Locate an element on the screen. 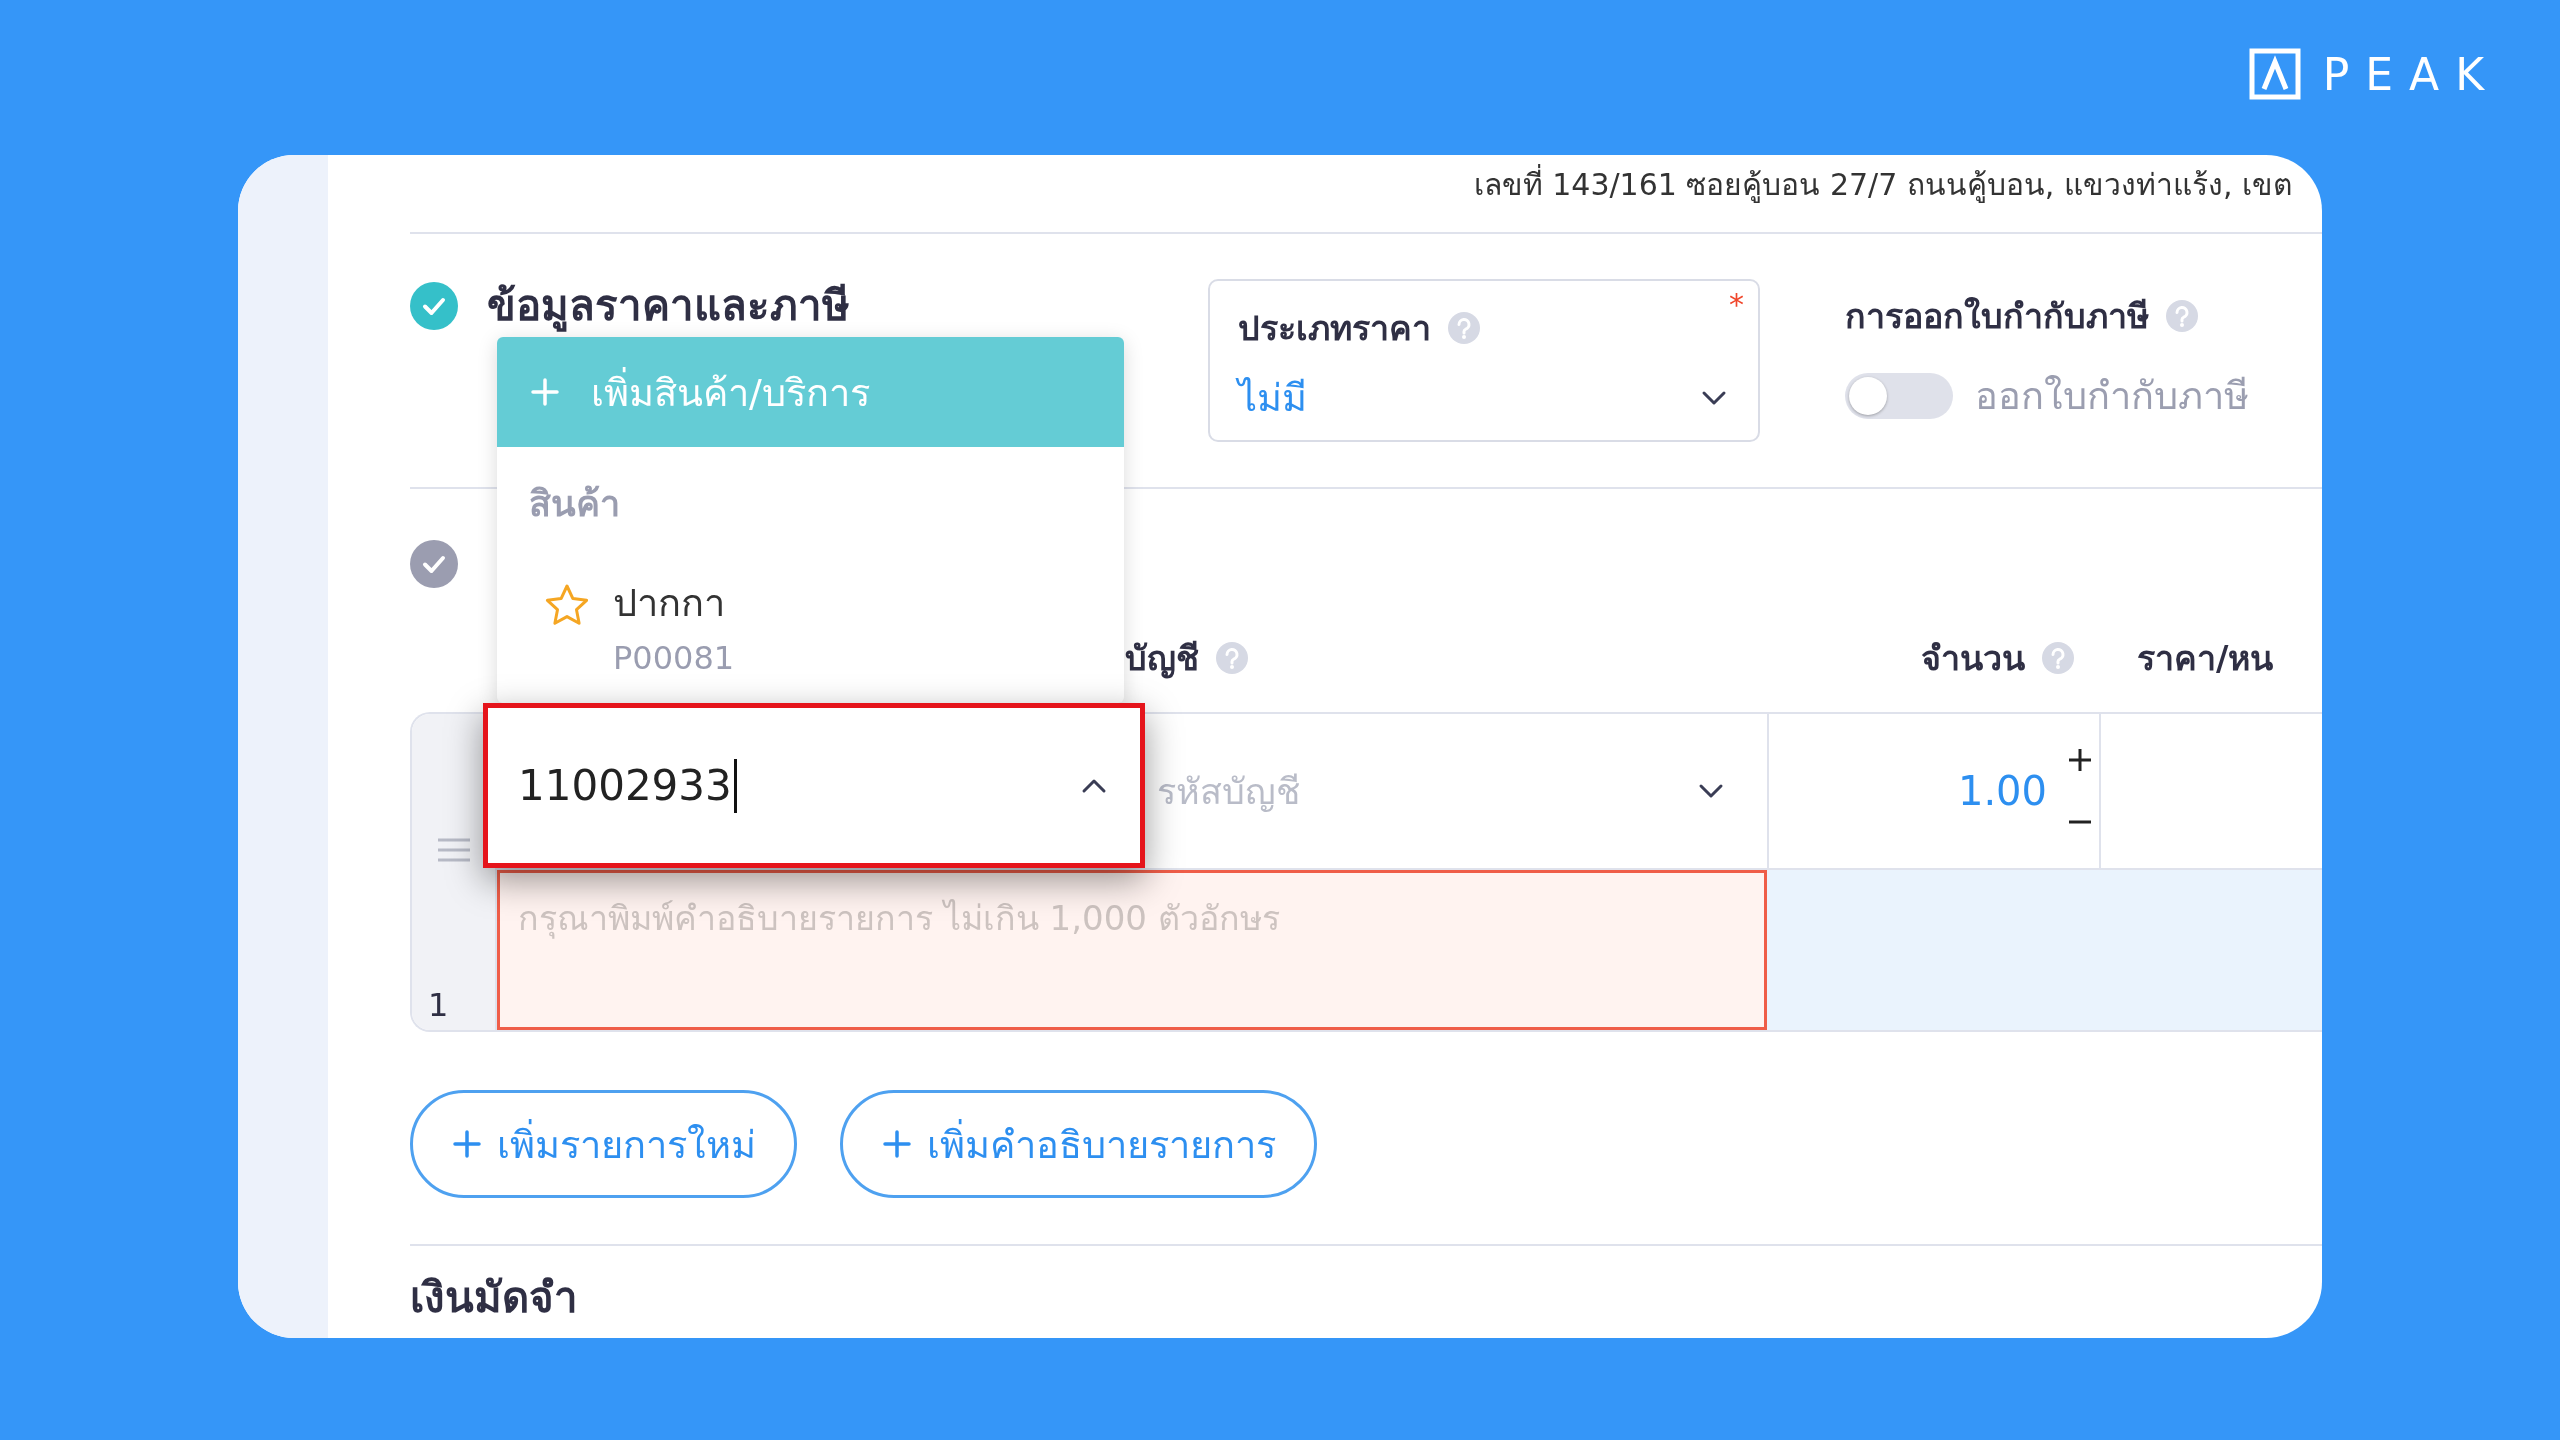 This screenshot has width=2560, height=1440. add-button: เพิ่มรายการใหม่ is located at coordinates (603, 1144).